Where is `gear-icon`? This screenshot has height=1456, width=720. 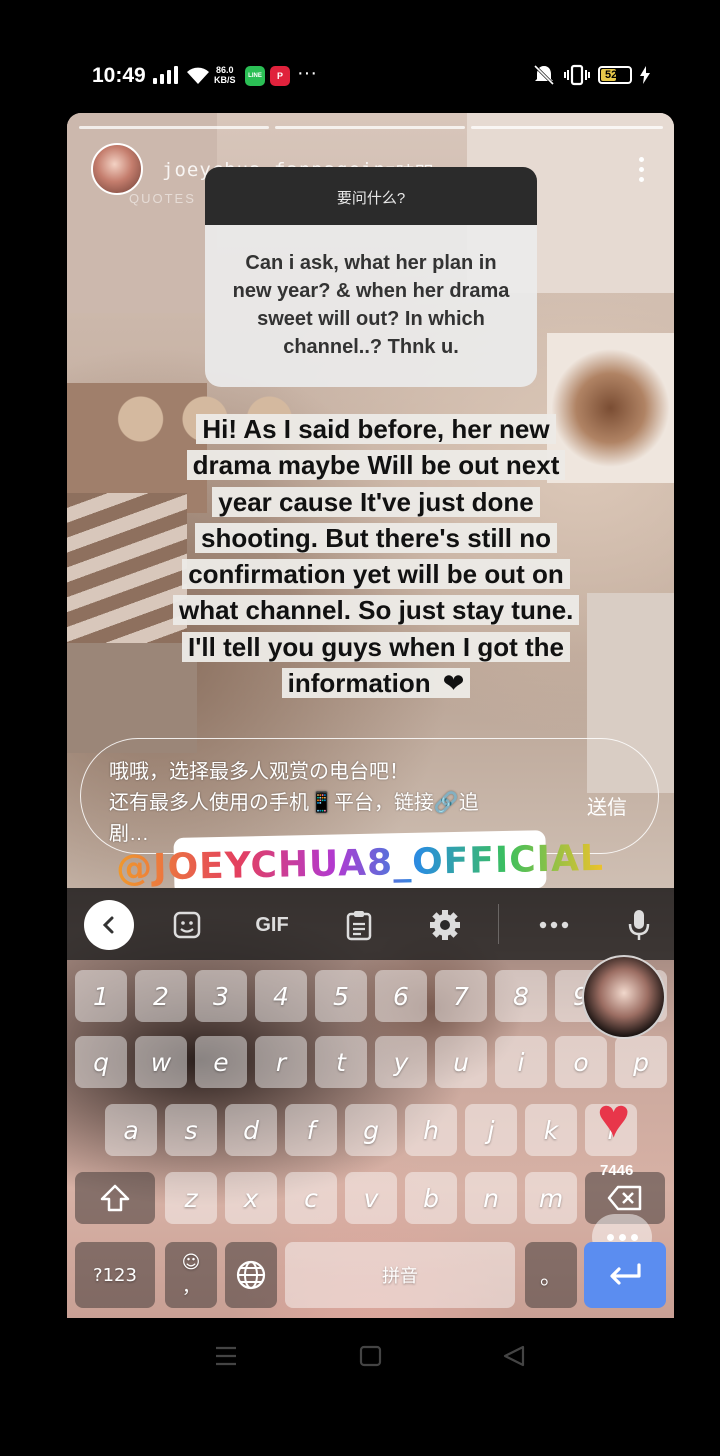
gear-icon is located at coordinates (445, 925).